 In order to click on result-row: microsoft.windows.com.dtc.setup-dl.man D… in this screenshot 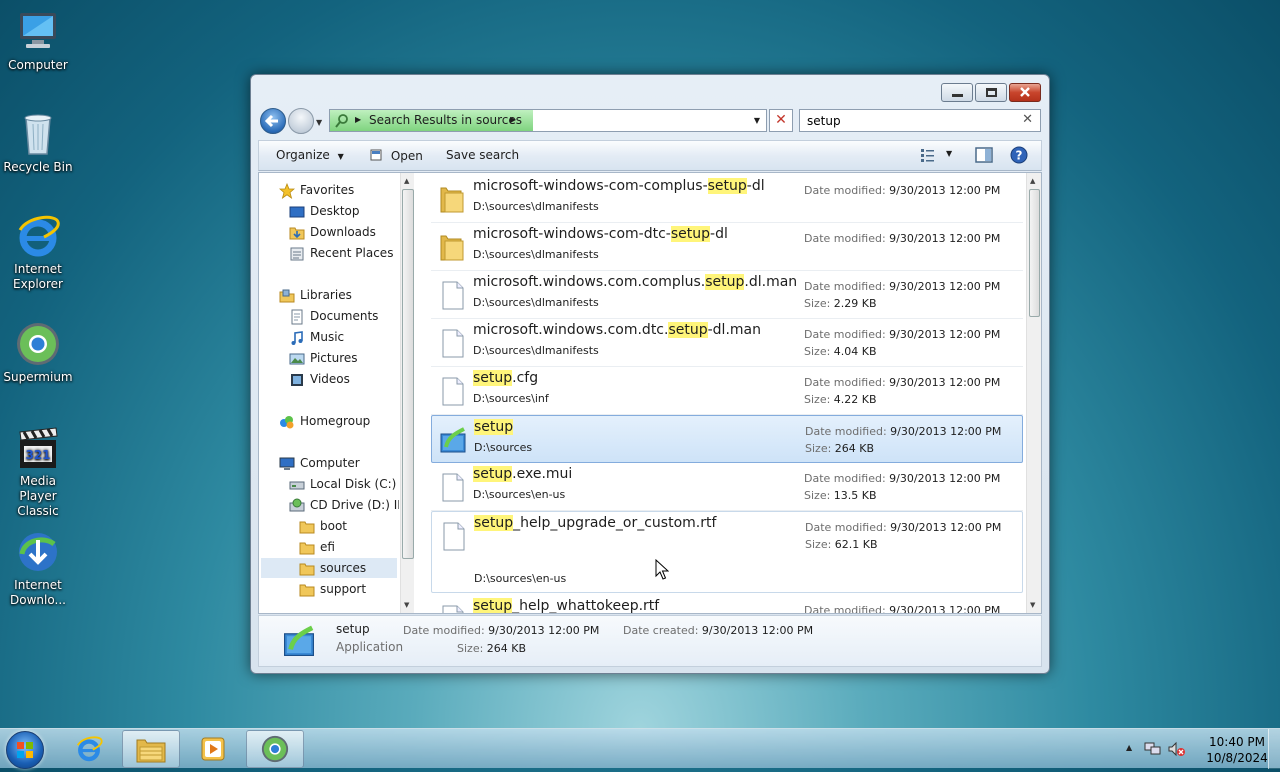, I will do `click(727, 343)`.